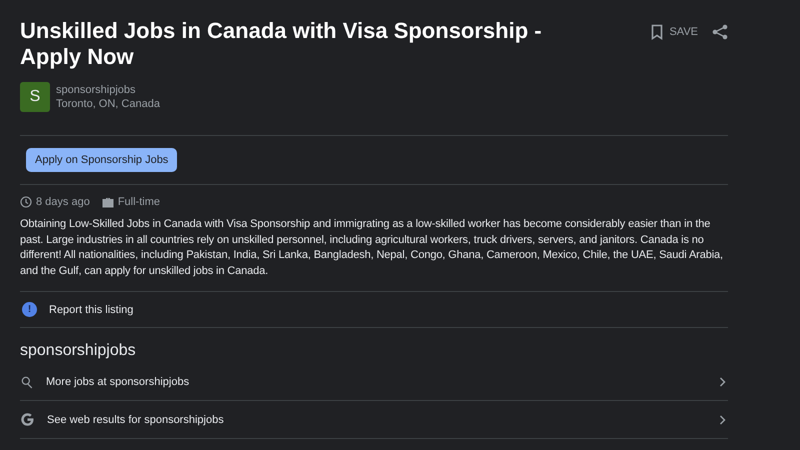  I want to click on job-title: Unskilled Jobs in Canada with Visa Sponsorship - Apply Now, so click(281, 44).